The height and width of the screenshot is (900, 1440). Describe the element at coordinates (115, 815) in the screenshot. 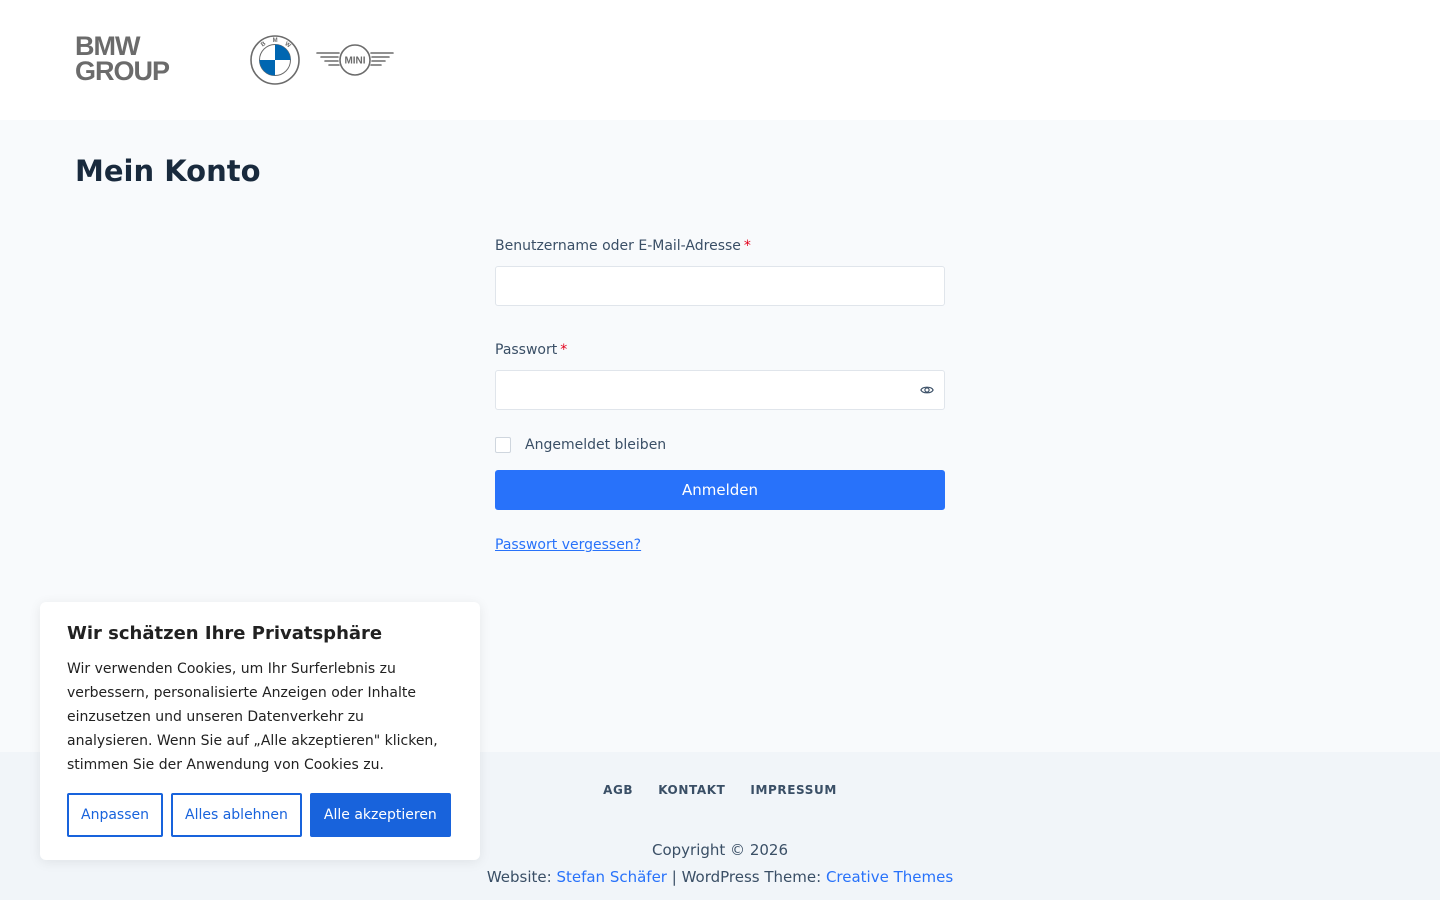

I see `cookie-customize-button: Anpassen` at that location.